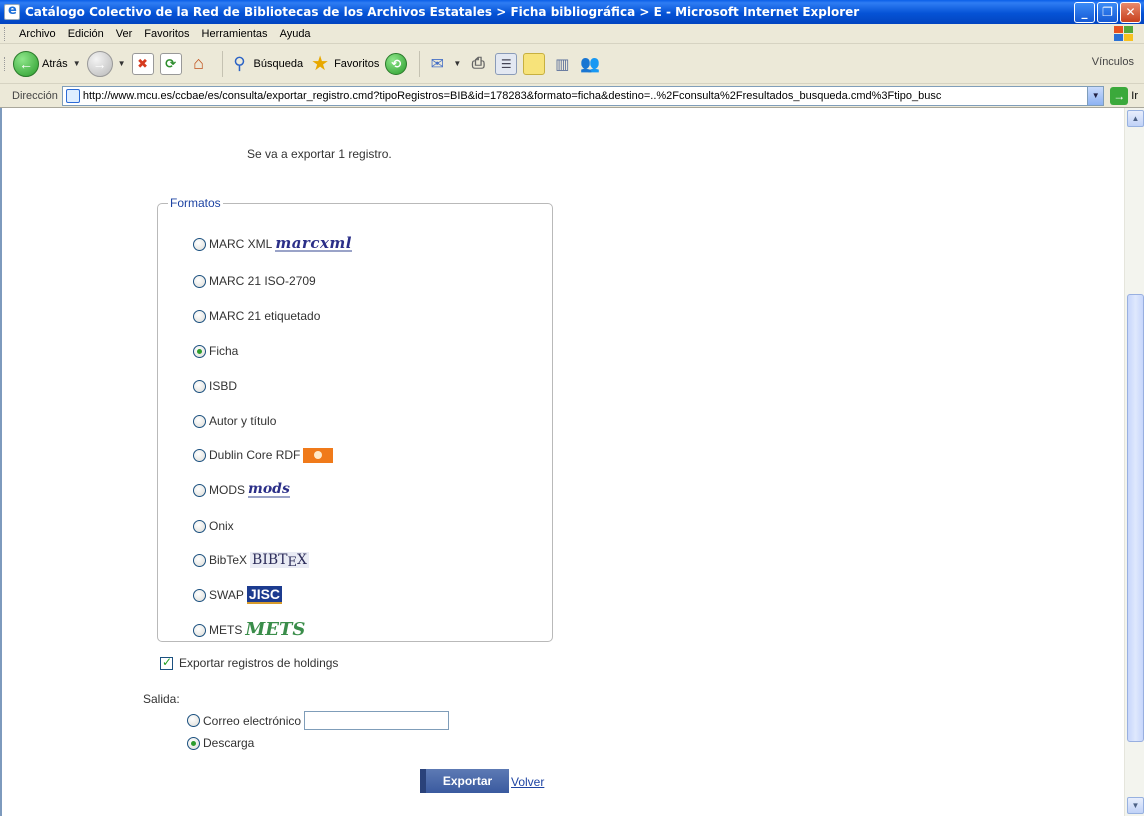 This screenshot has width=1144, height=816. I want to click on printer-icon: ⎙, so click(478, 63).